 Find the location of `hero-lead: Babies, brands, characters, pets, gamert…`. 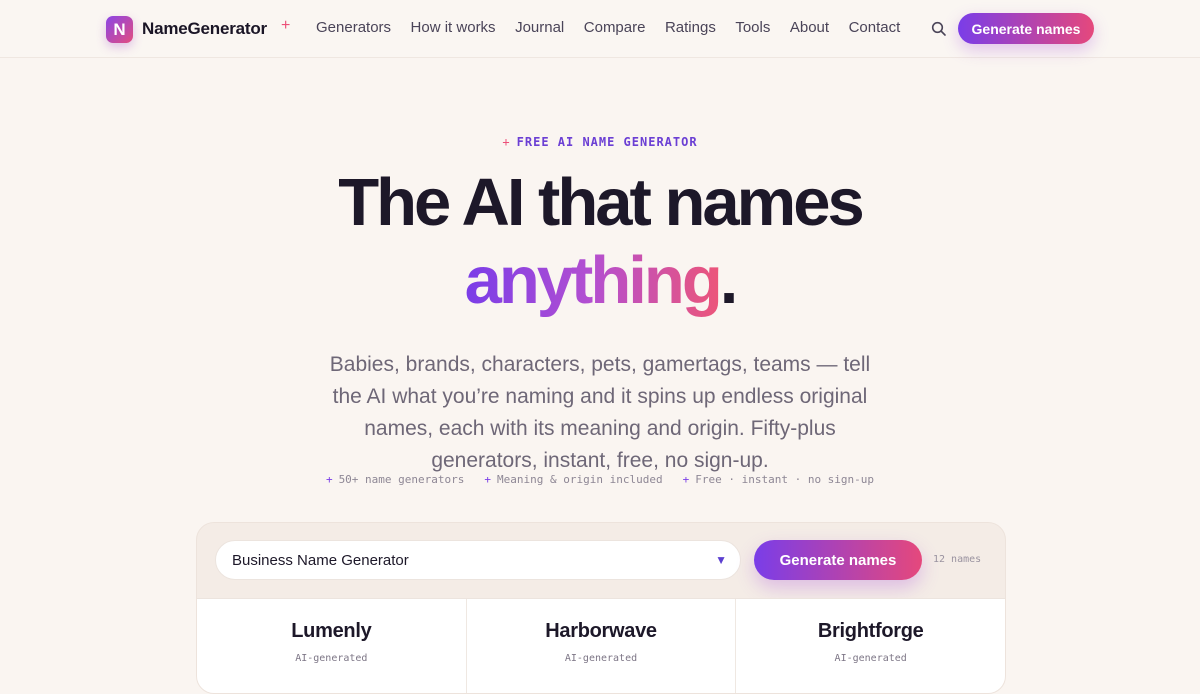

hero-lead: Babies, brands, characters, pets, gamert… is located at coordinates (600, 412).